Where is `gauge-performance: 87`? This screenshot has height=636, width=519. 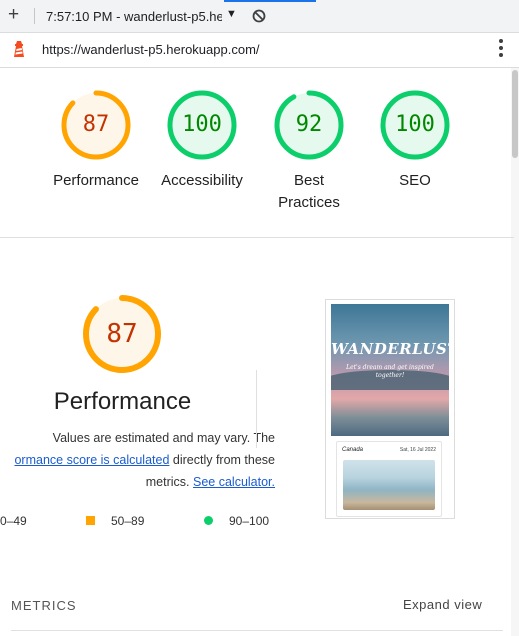
gauge-performance: 87 is located at coordinates (96, 125).